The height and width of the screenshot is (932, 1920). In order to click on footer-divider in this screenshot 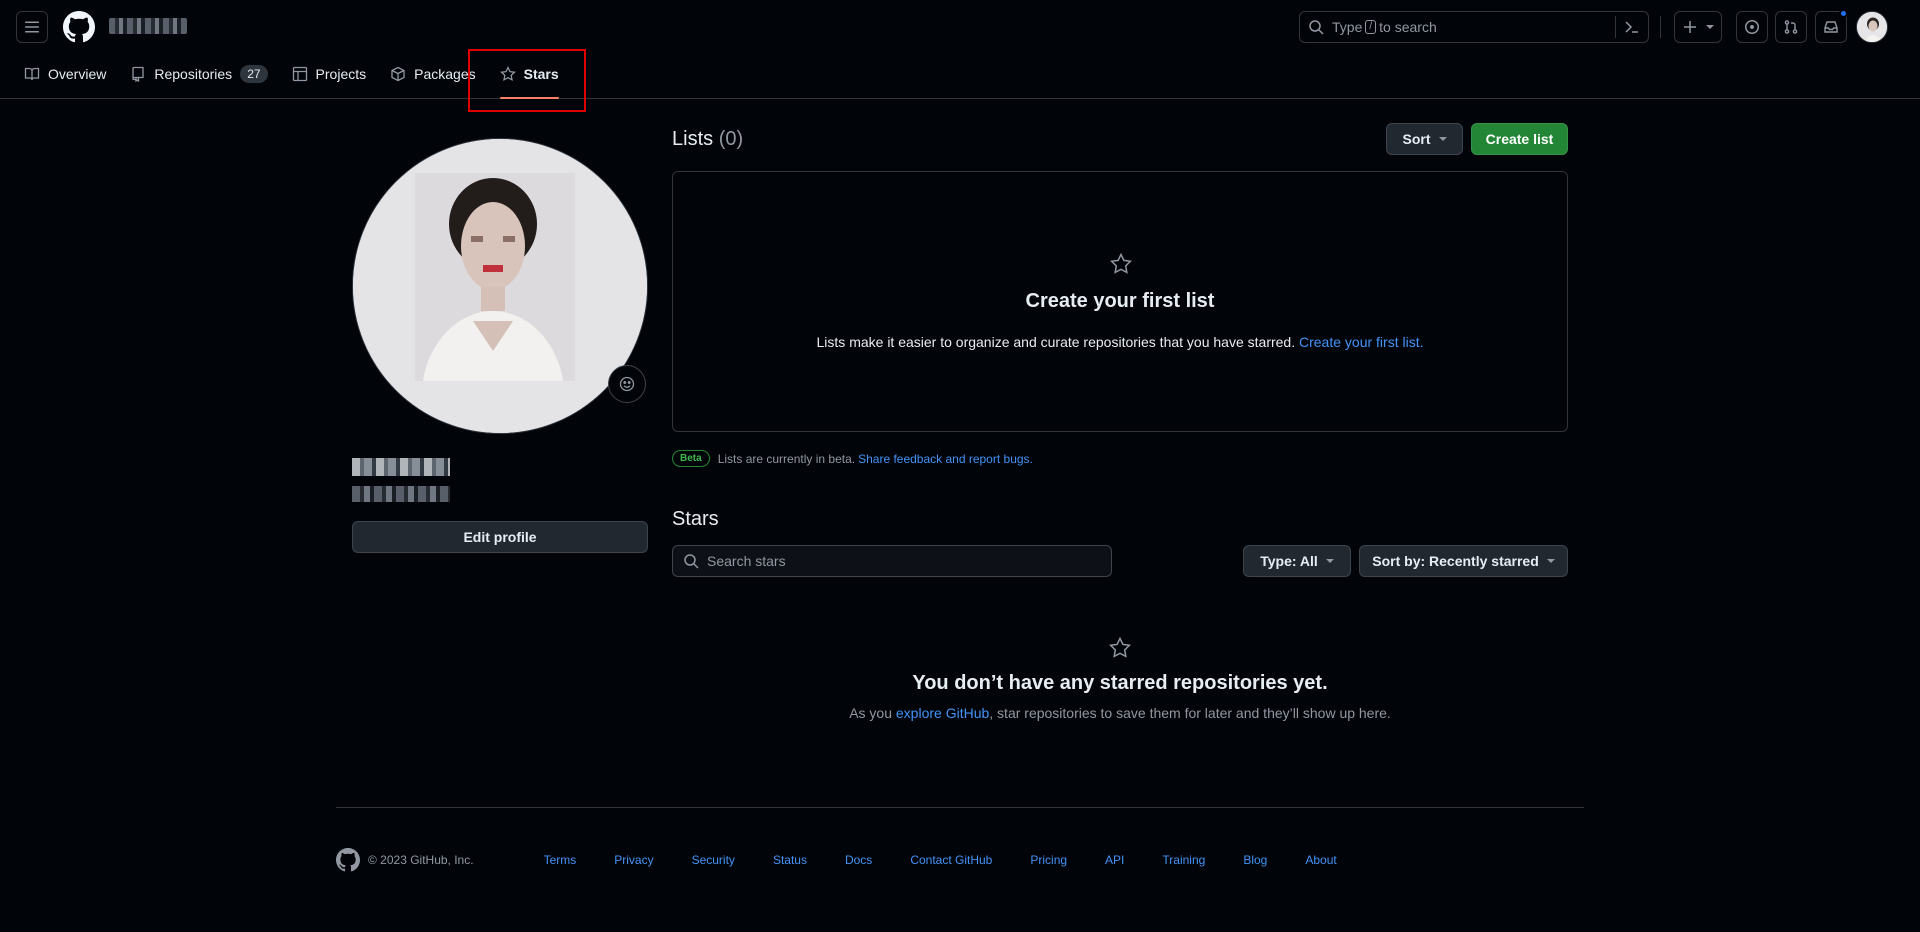, I will do `click(960, 807)`.